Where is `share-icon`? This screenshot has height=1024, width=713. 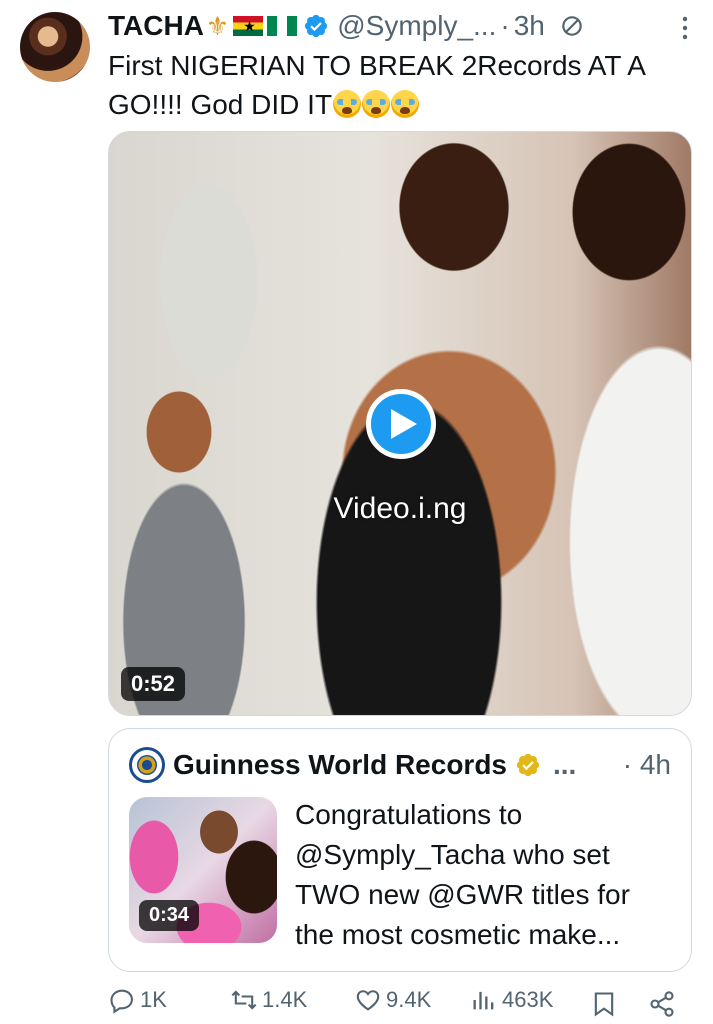
share-icon is located at coordinates (662, 1004).